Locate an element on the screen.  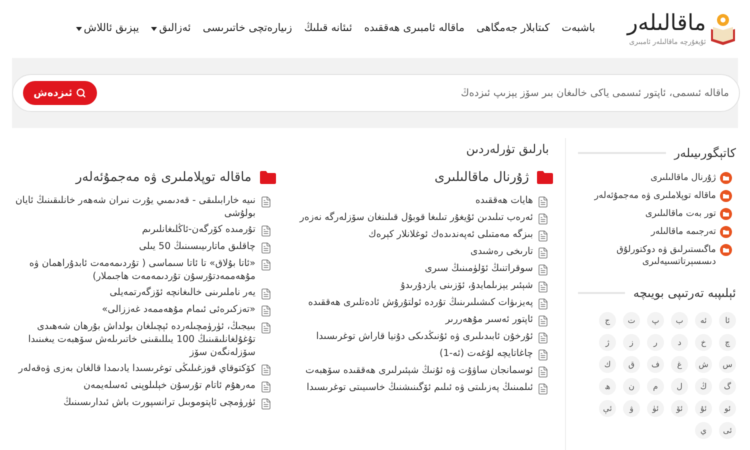
article-link: پەيزىۋات كىشىلىرىنىڭ تۇردە ئولتۇرۇش ئادەتلىرى ھەققىدە is located at coordinates (420, 302).